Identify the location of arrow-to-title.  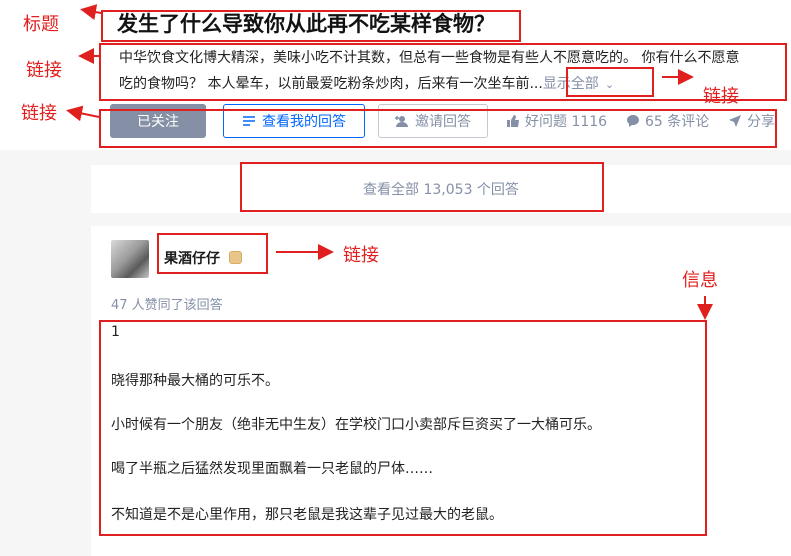
(91, 12).